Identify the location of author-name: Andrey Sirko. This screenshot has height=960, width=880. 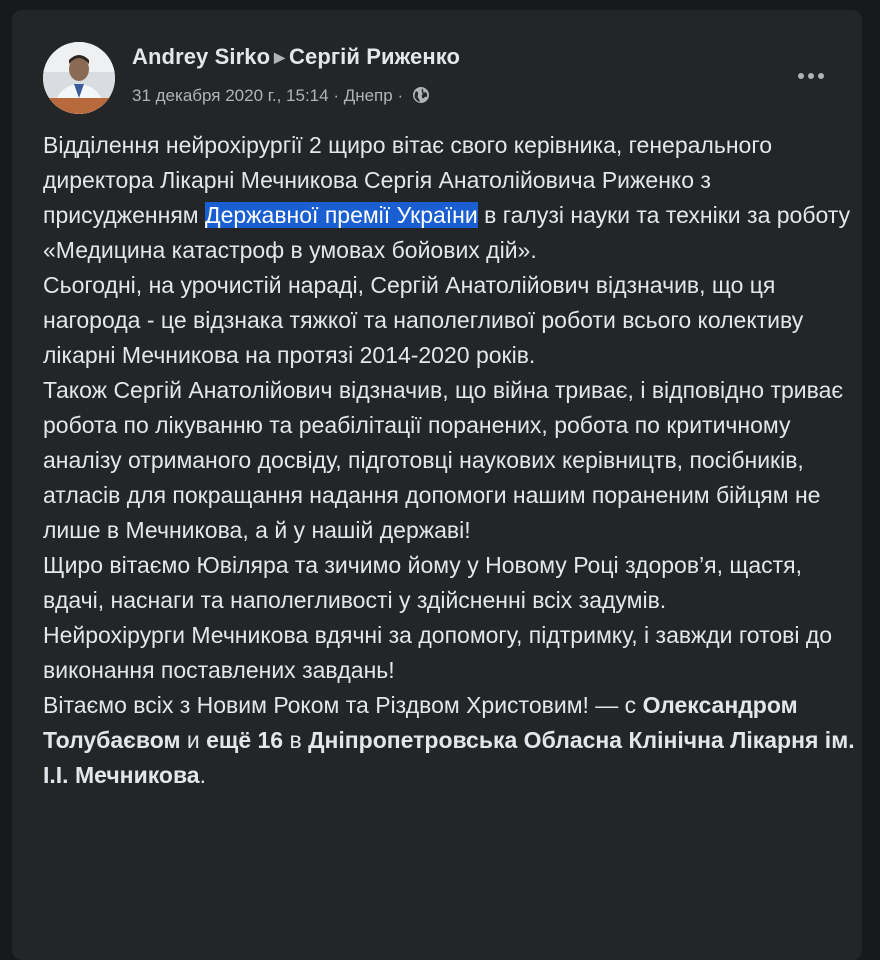
(201, 56).